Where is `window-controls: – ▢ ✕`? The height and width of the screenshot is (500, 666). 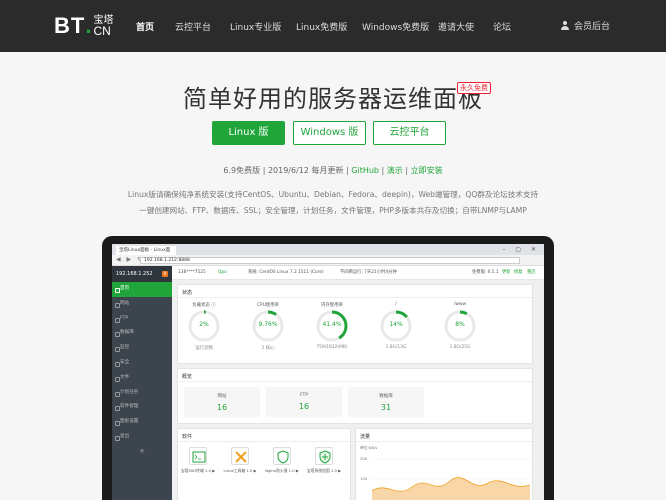
window-controls: – ▢ ✕ is located at coordinates (521, 249).